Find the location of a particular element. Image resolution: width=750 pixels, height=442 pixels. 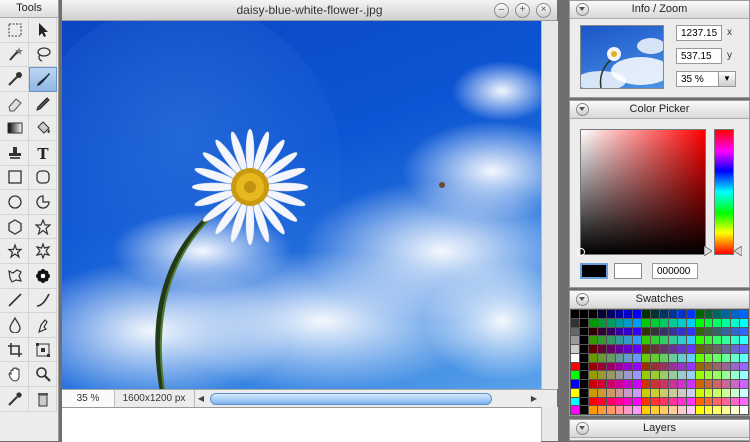

horizontal-scrollbar: ◀ ▶ is located at coordinates (368, 398).